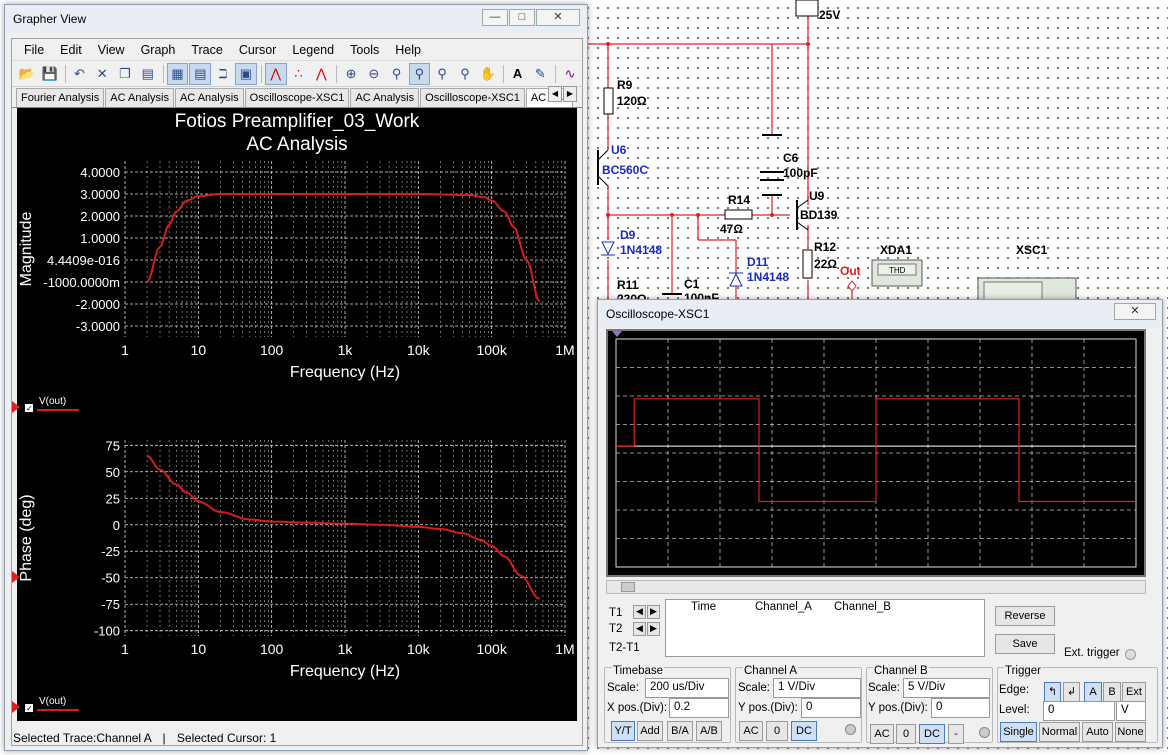 This screenshot has width=1168, height=755. I want to click on yt-button: Y/T, so click(623, 731).